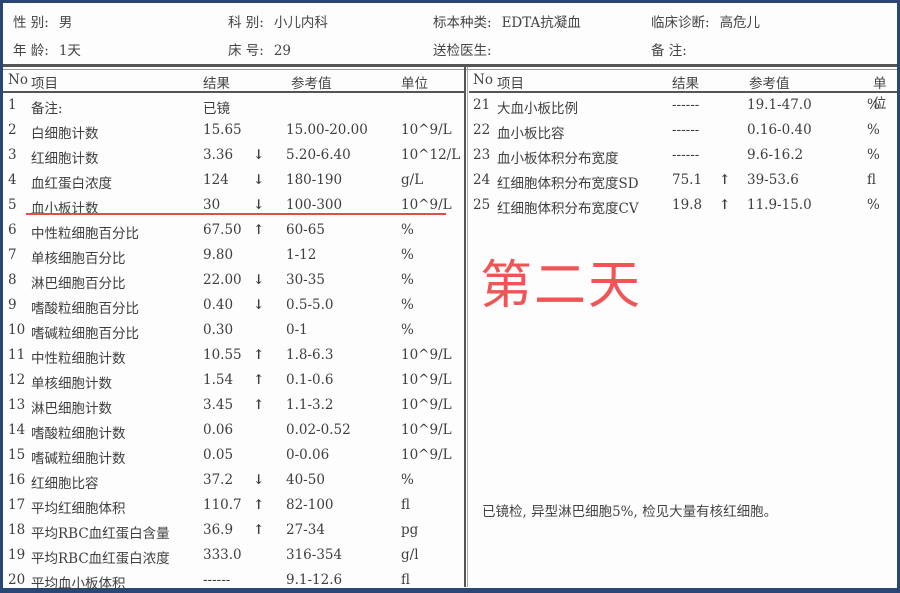 Image resolution: width=900 pixels, height=593 pixels. I want to click on table-row: 25 红细胞体积分布宽度CV 19.8 ↑ 11.9-15.0%, so click(683, 205).